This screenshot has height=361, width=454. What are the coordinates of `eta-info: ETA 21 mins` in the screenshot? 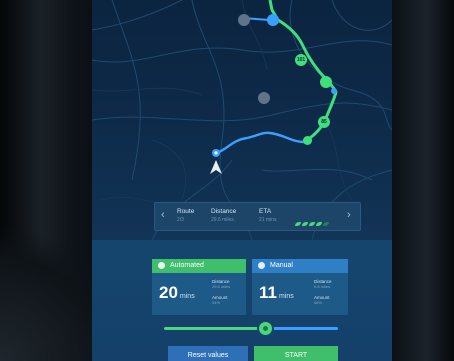 It's located at (268, 215).